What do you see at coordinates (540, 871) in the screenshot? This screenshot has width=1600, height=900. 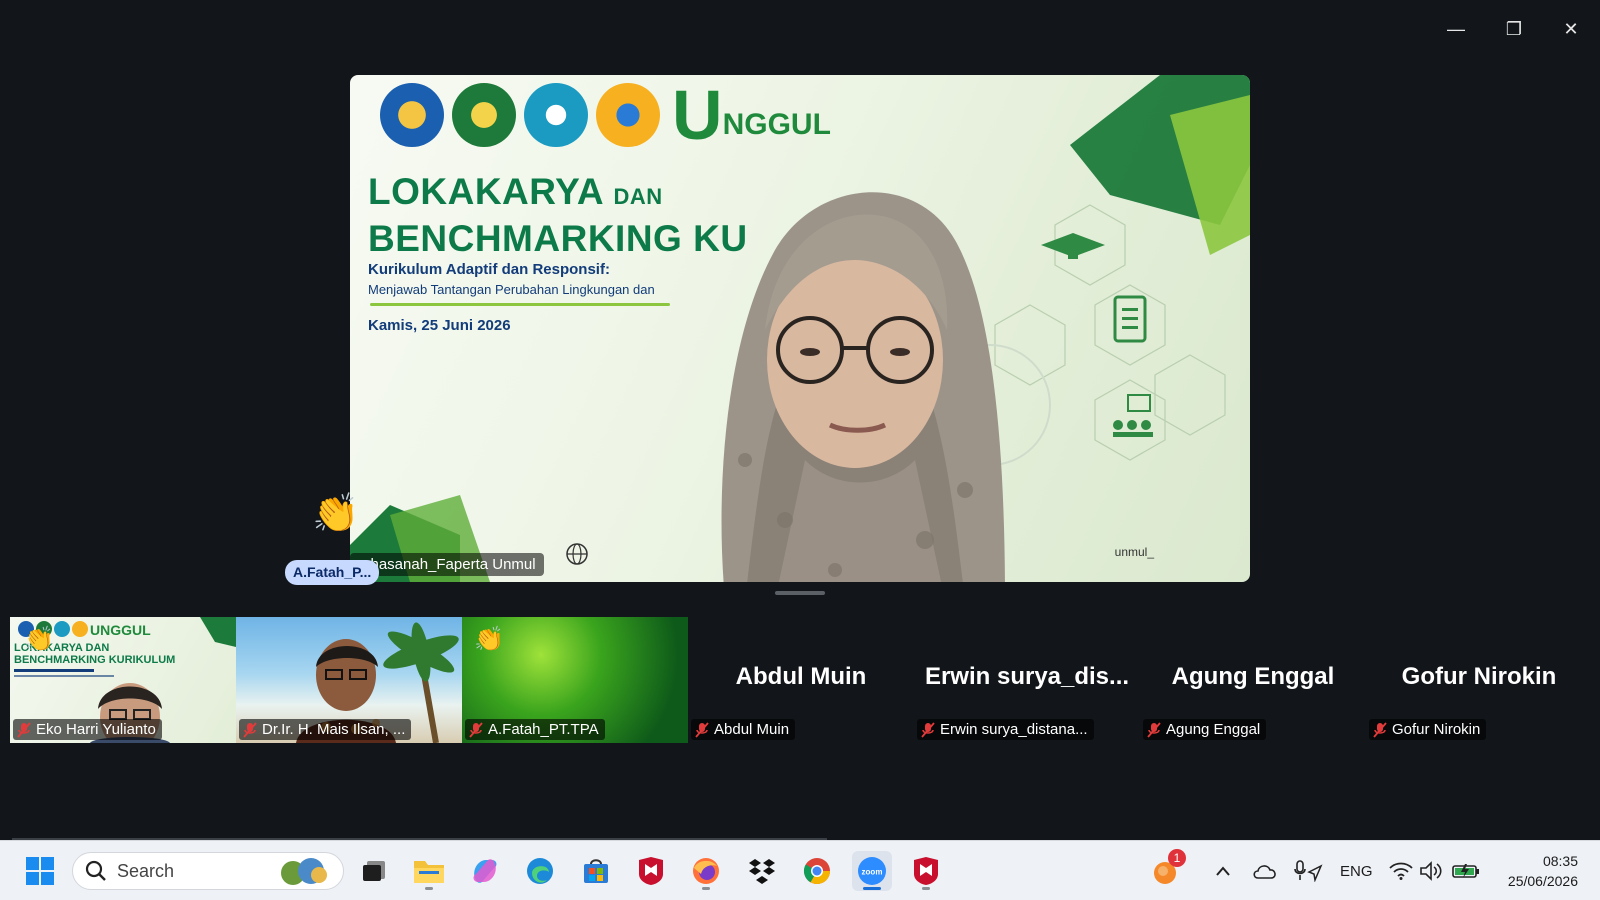 I see `edge-browser-icon` at bounding box center [540, 871].